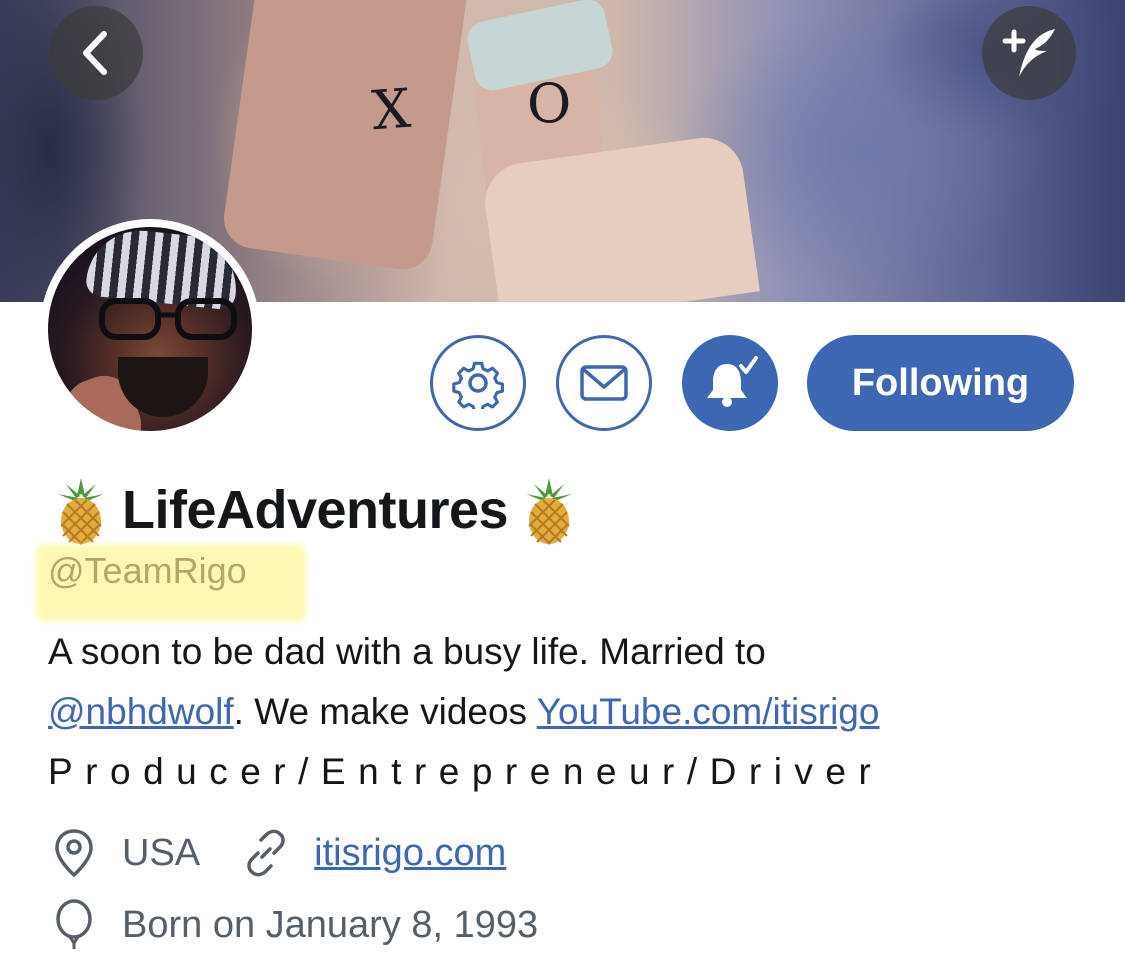 The height and width of the screenshot is (968, 1125). What do you see at coordinates (549, 103) in the screenshot?
I see `banner-tattoo: O` at bounding box center [549, 103].